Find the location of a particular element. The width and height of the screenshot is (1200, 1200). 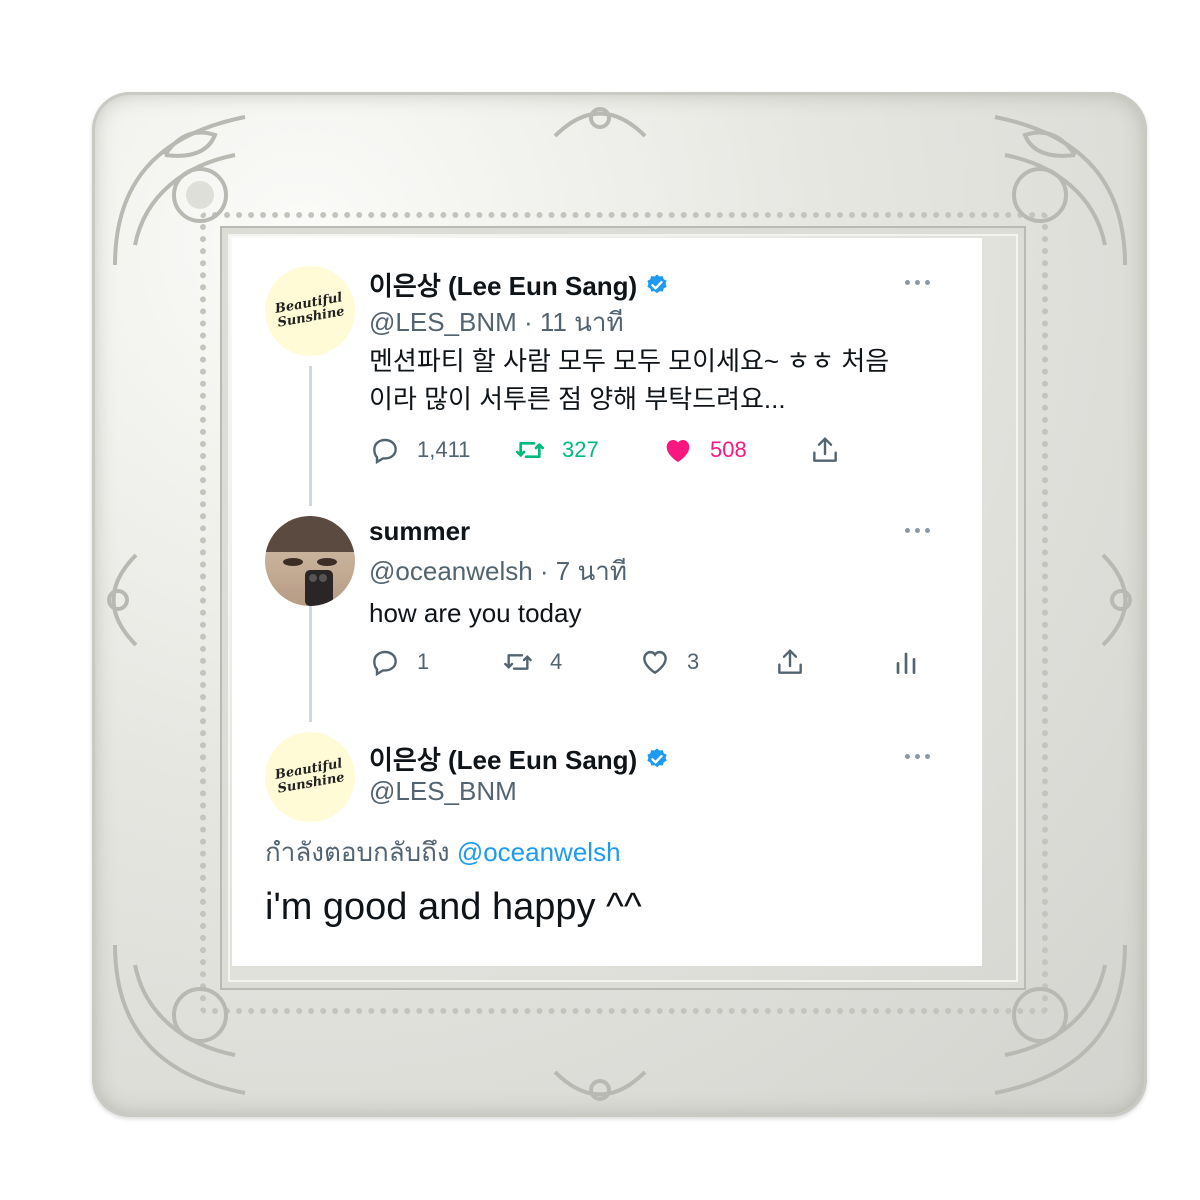

like-button: 3 is located at coordinates (669, 662).